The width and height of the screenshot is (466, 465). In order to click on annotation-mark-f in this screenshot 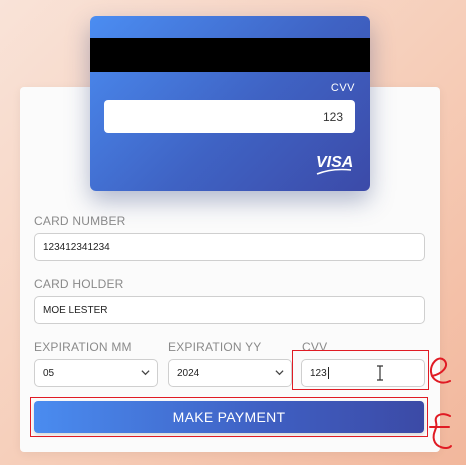, I will do `click(440, 431)`.